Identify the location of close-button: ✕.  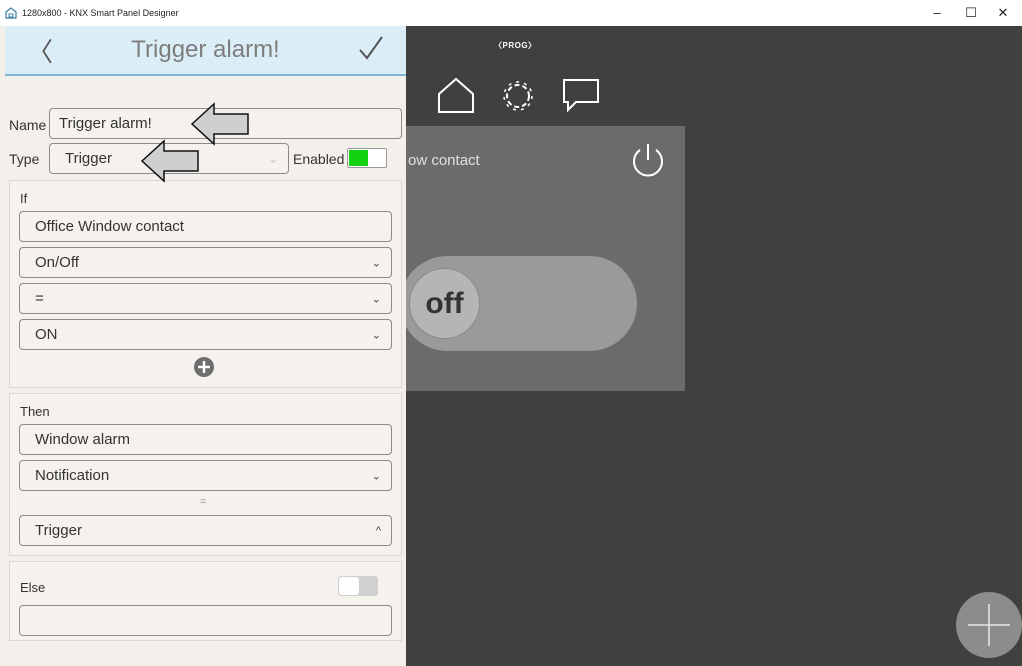
(1003, 13).